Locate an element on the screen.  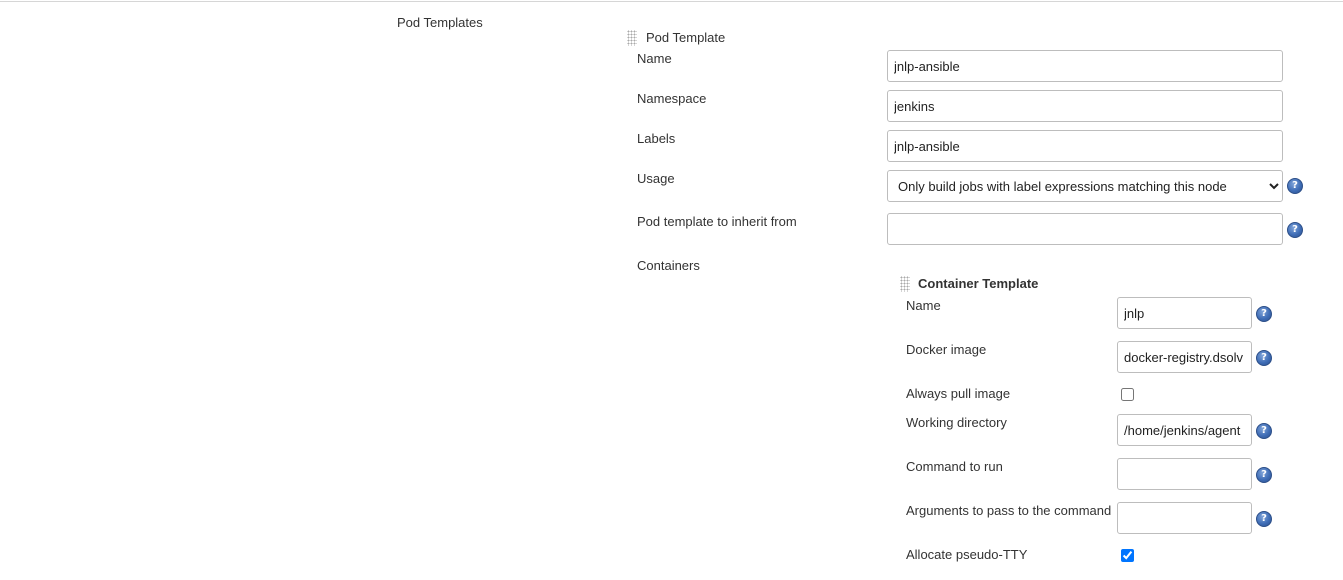
containers-label: Containers is located at coordinates (668, 265).